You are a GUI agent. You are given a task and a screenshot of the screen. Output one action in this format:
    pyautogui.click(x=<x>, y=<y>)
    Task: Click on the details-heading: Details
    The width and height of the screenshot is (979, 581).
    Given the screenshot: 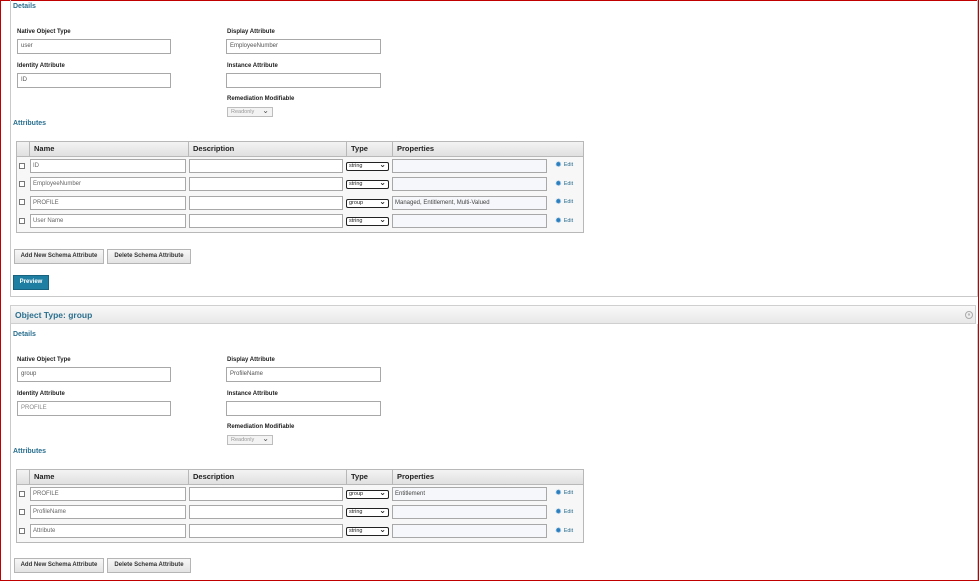 What is the action you would take?
    pyautogui.click(x=24, y=334)
    